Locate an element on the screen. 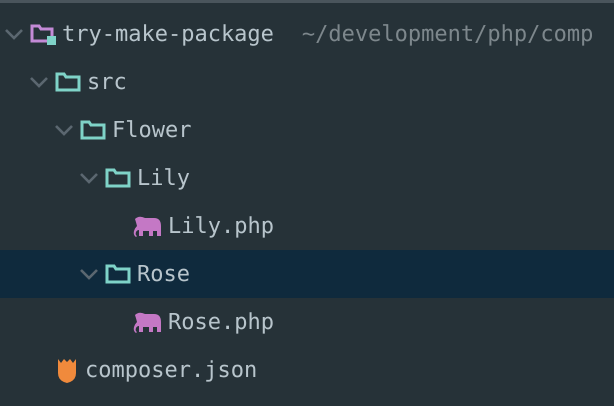 The width and height of the screenshot is (614, 406). item-label: src is located at coordinates (107, 82).